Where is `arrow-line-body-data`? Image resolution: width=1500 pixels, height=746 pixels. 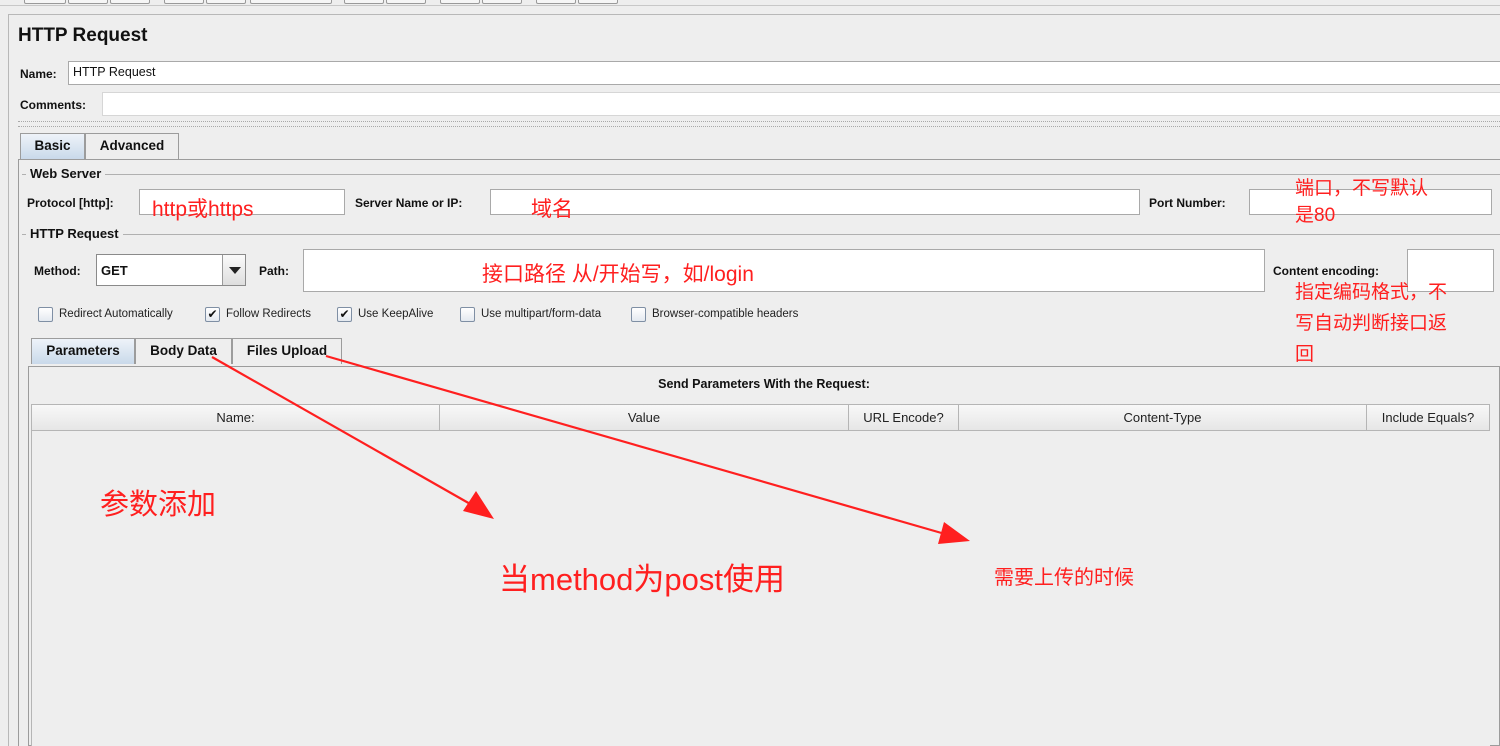
arrow-line-body-data is located at coordinates (342, 431).